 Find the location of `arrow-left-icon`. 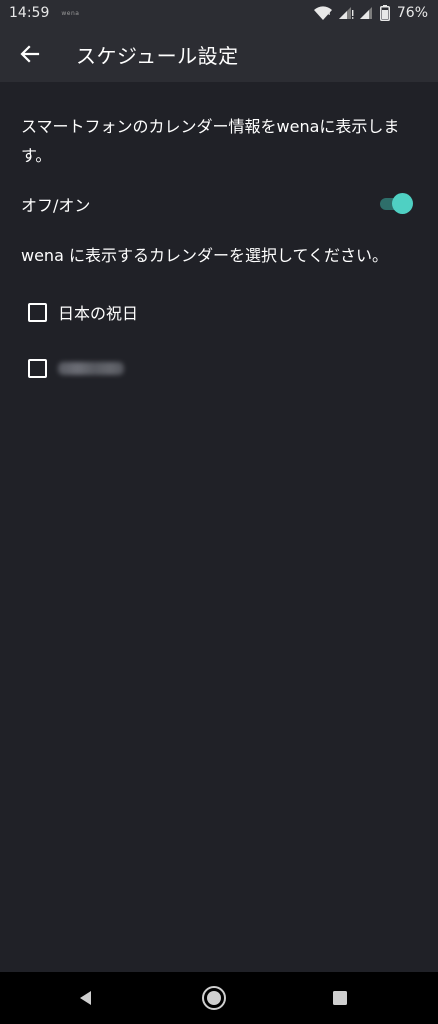

arrow-left-icon is located at coordinates (30, 54).